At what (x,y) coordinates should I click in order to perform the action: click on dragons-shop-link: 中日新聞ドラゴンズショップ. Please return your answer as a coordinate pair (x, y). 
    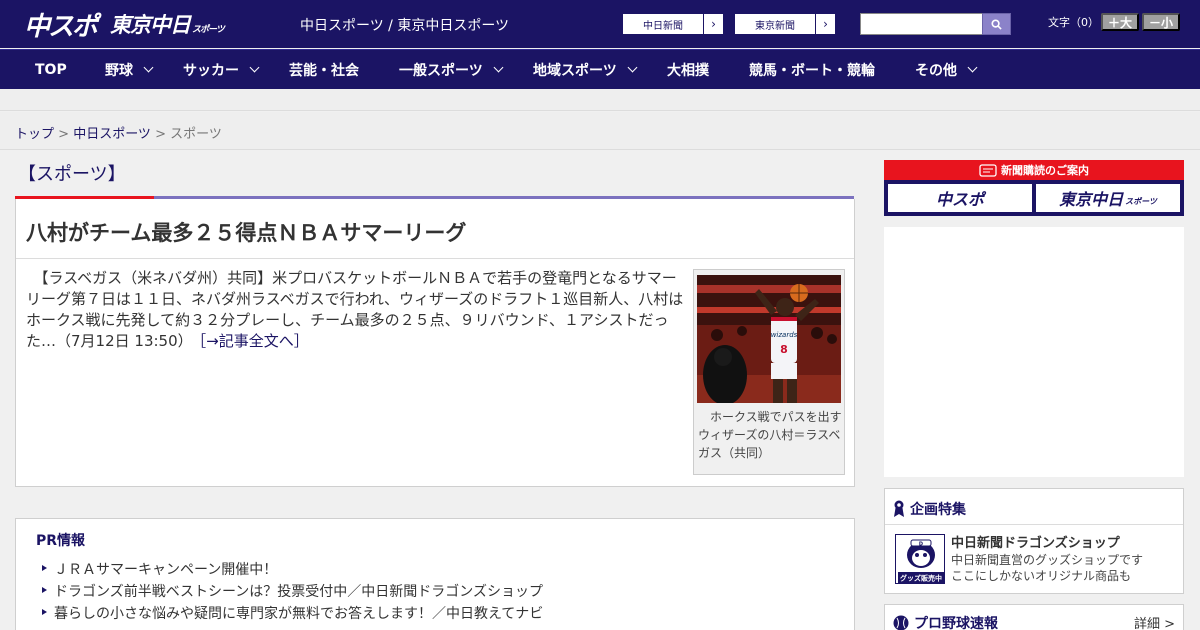
    Looking at the image, I should click on (1035, 541).